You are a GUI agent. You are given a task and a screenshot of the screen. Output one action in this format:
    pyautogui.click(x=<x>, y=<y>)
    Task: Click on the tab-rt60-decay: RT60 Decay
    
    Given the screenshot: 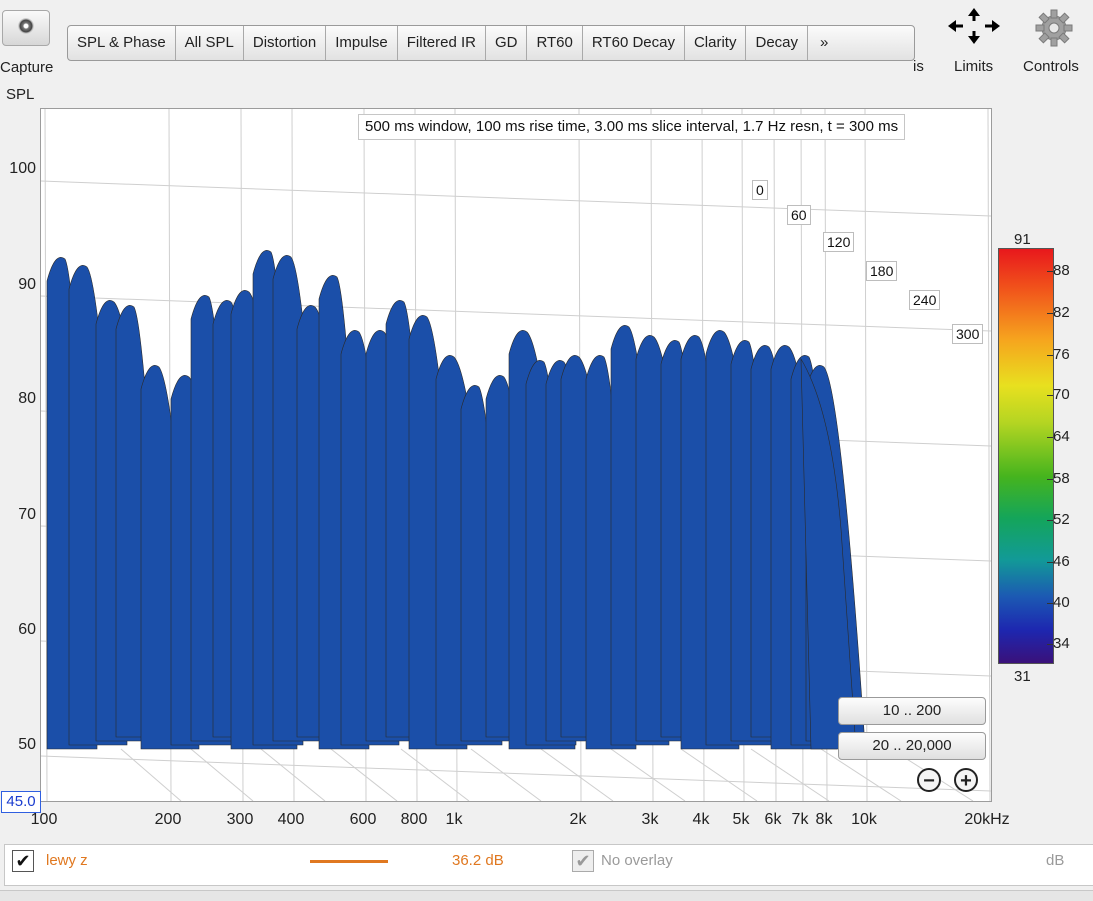 What is the action you would take?
    pyautogui.click(x=634, y=43)
    